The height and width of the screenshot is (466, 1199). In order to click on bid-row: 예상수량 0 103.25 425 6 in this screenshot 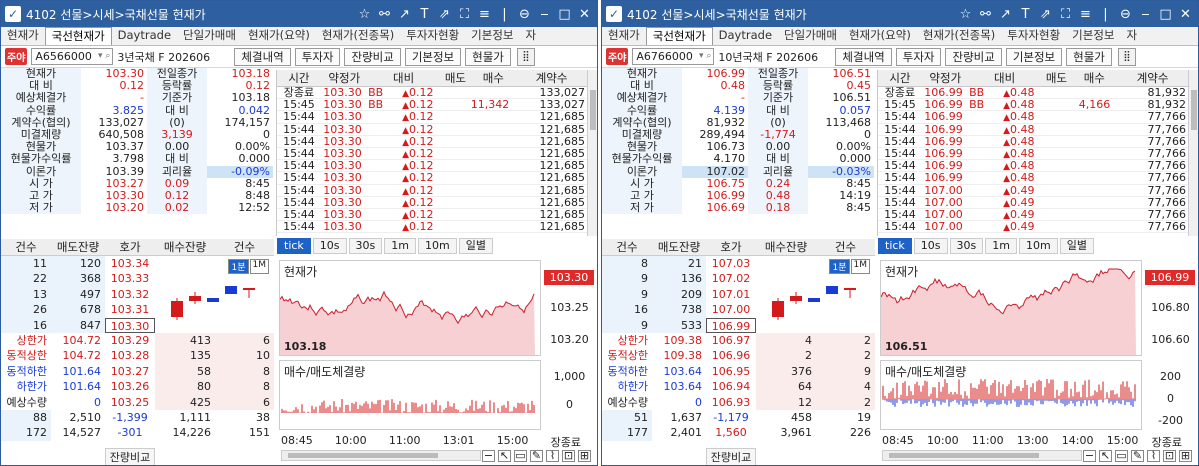, I will do `click(137, 402)`.